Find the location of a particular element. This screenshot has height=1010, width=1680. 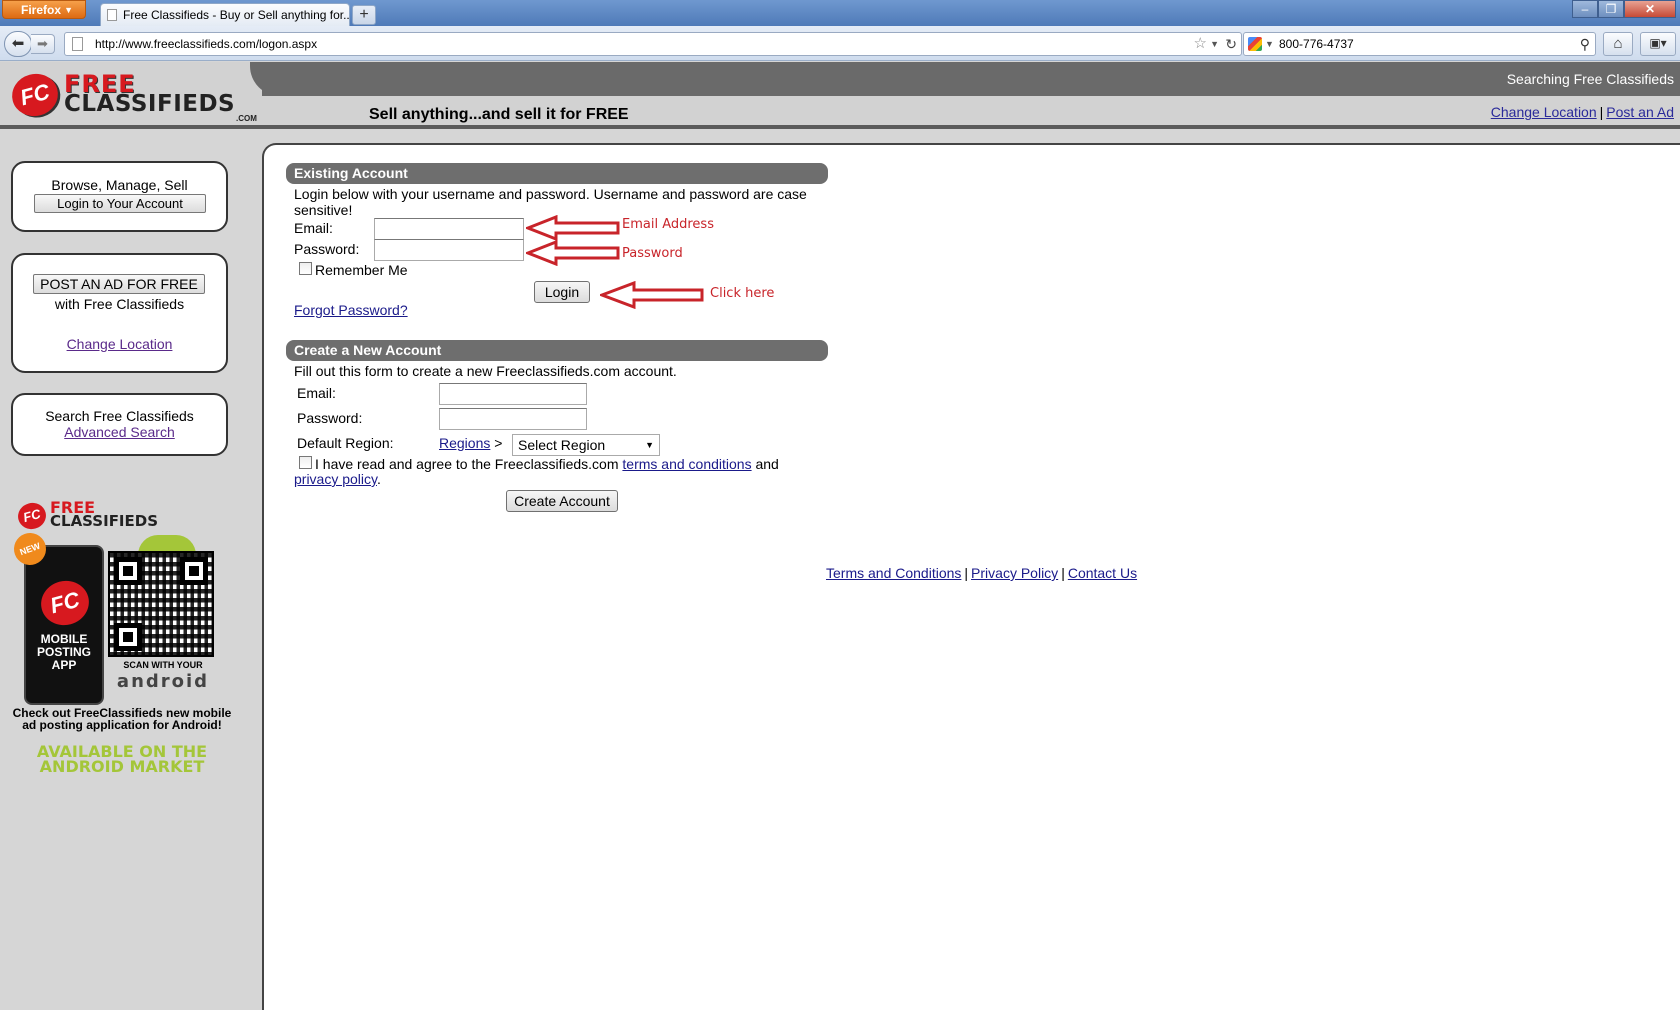

addon-icon: ▣▾ is located at coordinates (1658, 44).